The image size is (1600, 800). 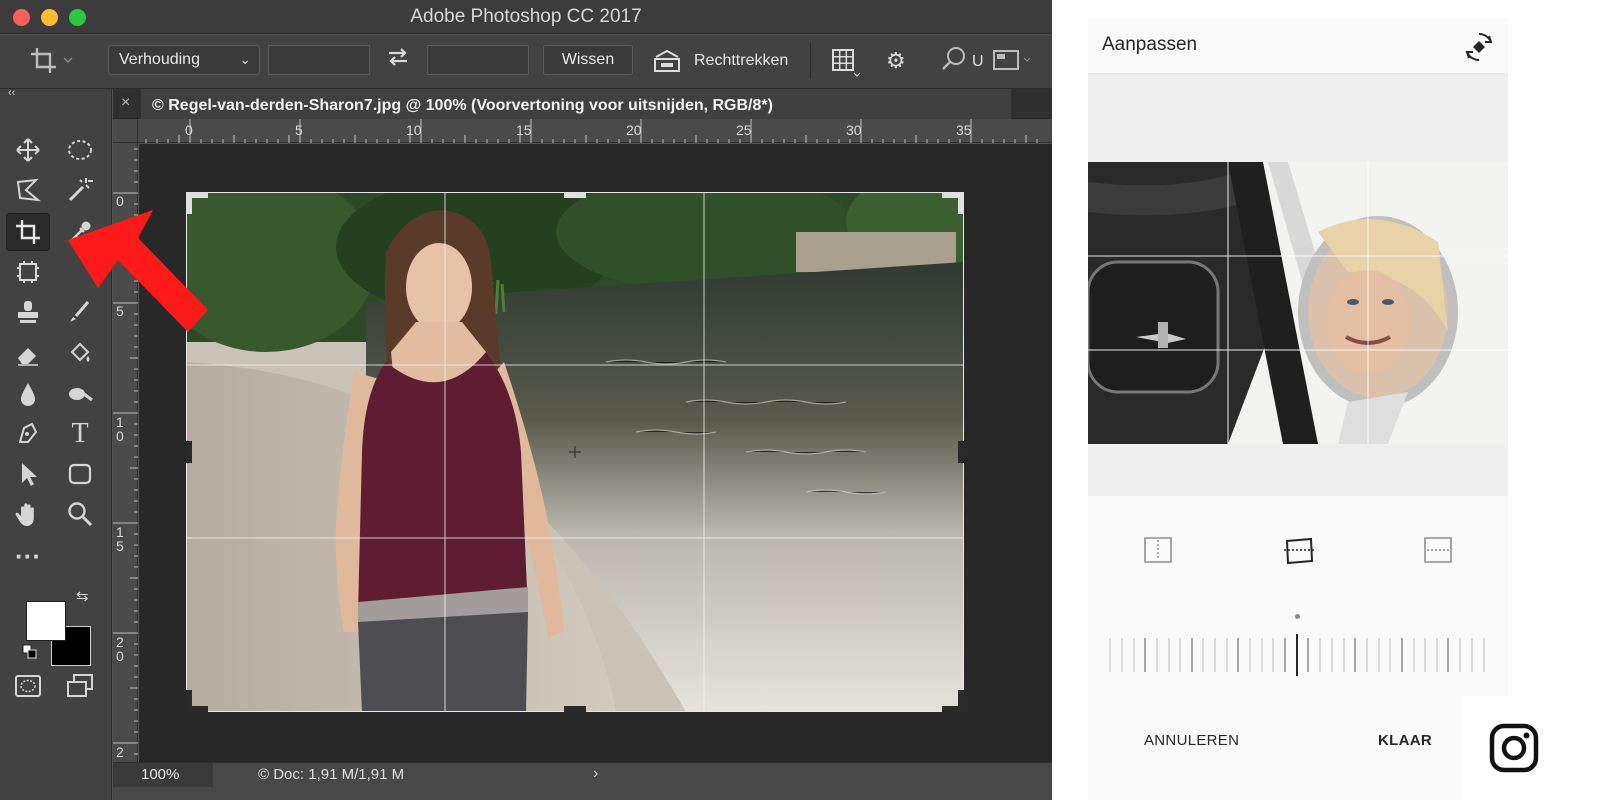 What do you see at coordinates (30, 652) in the screenshot?
I see `default-colors-icon` at bounding box center [30, 652].